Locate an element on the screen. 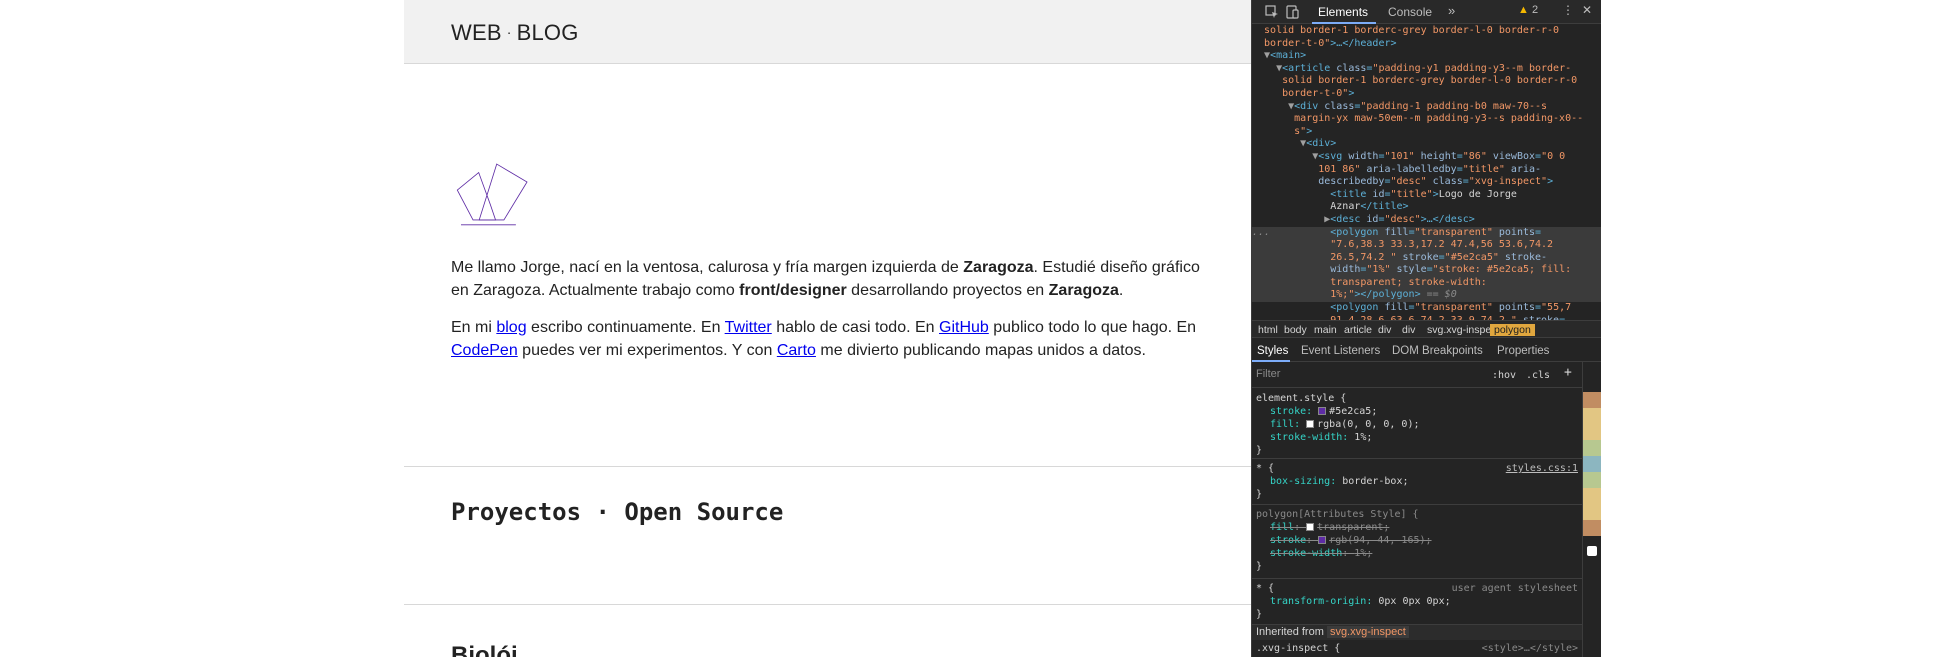 This screenshot has width=1950, height=657. breadcrumb-item-polygon: polygon is located at coordinates (1512, 330).